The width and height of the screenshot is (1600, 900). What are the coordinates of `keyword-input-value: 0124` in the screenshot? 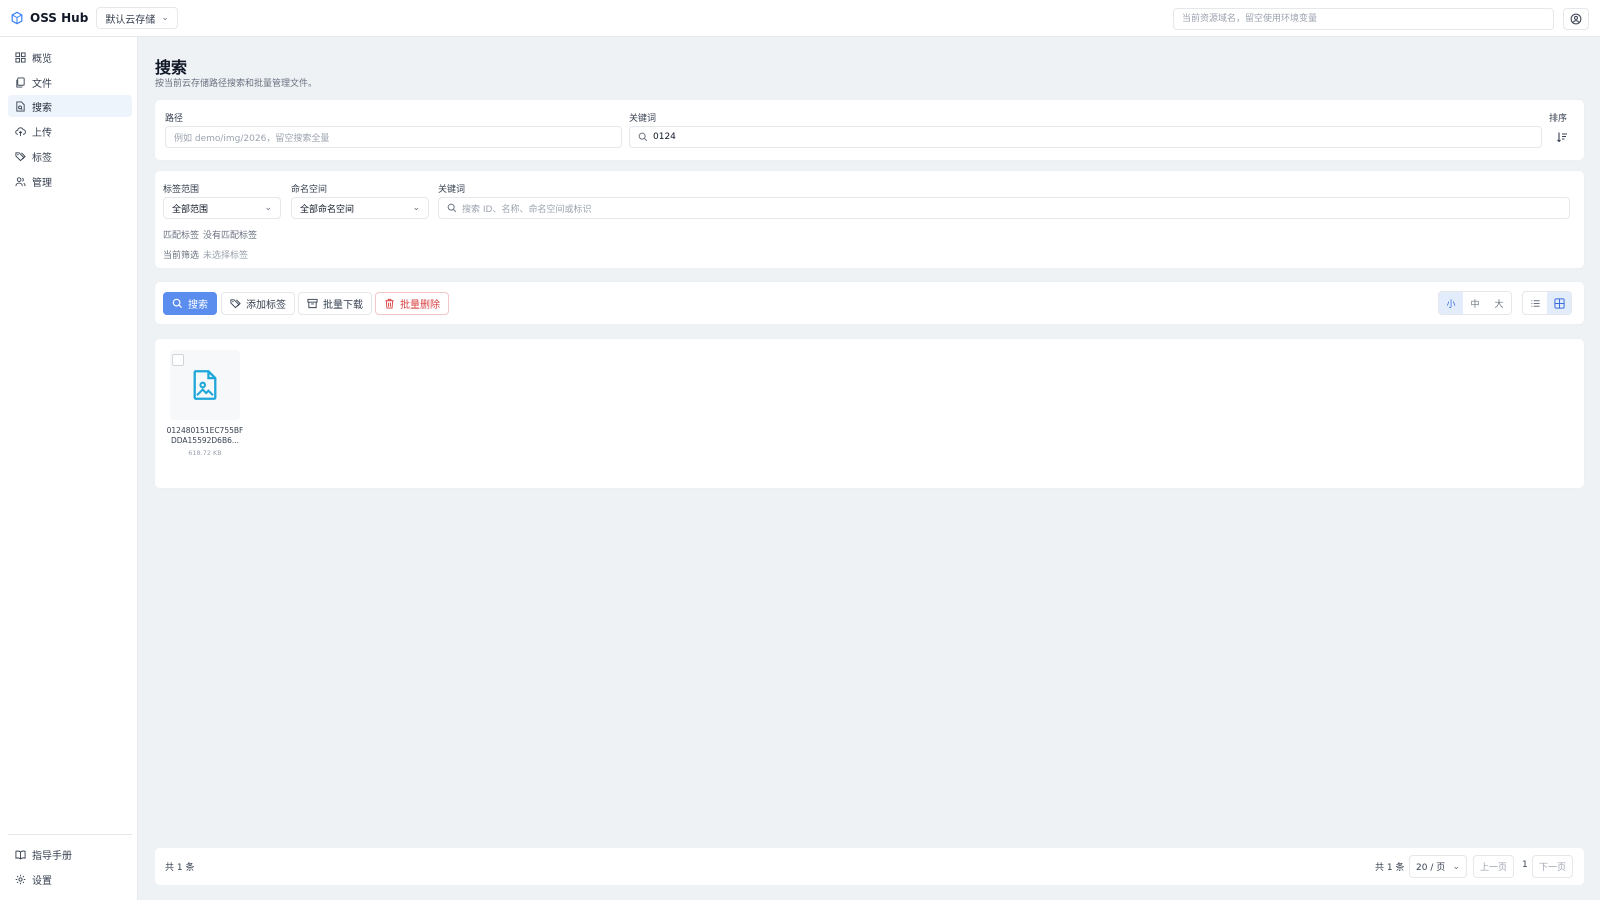 It's located at (664, 137).